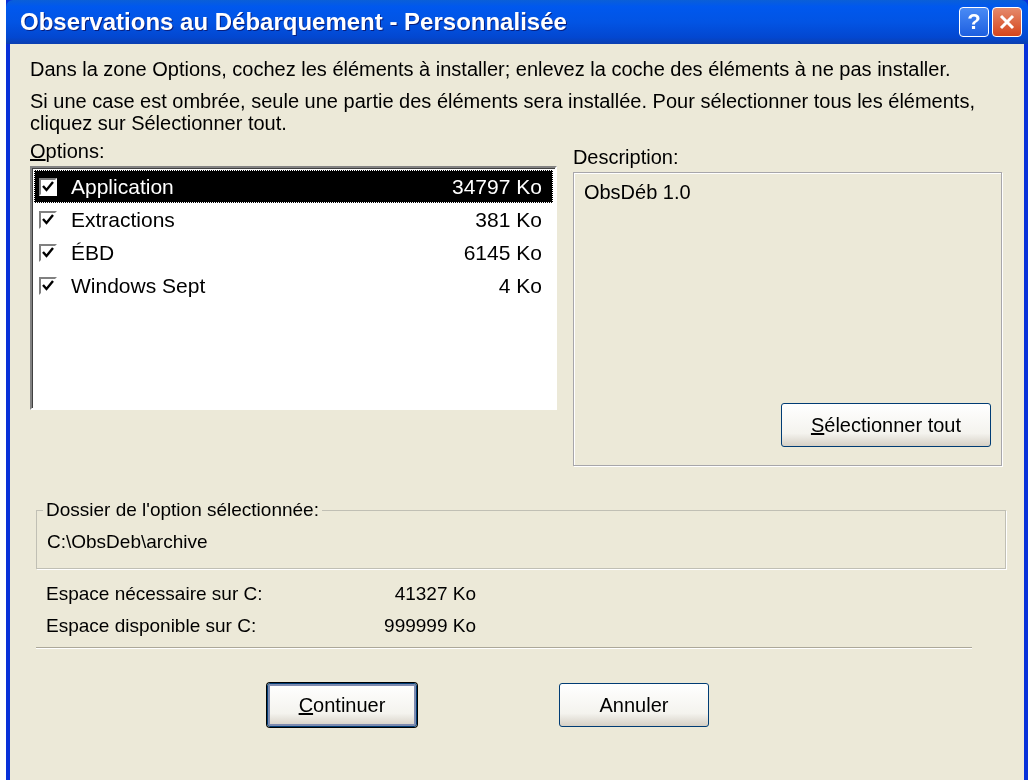  Describe the element at coordinates (886, 425) in the screenshot. I see `select-all-button: Sélectionner tout` at that location.